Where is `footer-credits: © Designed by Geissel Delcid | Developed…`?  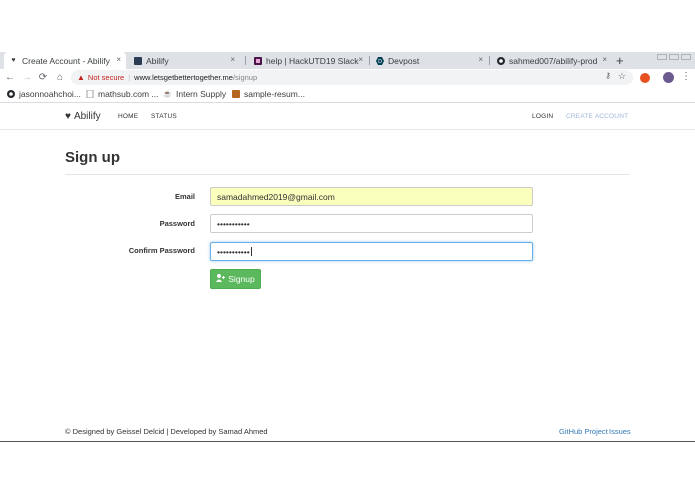 footer-credits: © Designed by Geissel Delcid | Developed… is located at coordinates (166, 431).